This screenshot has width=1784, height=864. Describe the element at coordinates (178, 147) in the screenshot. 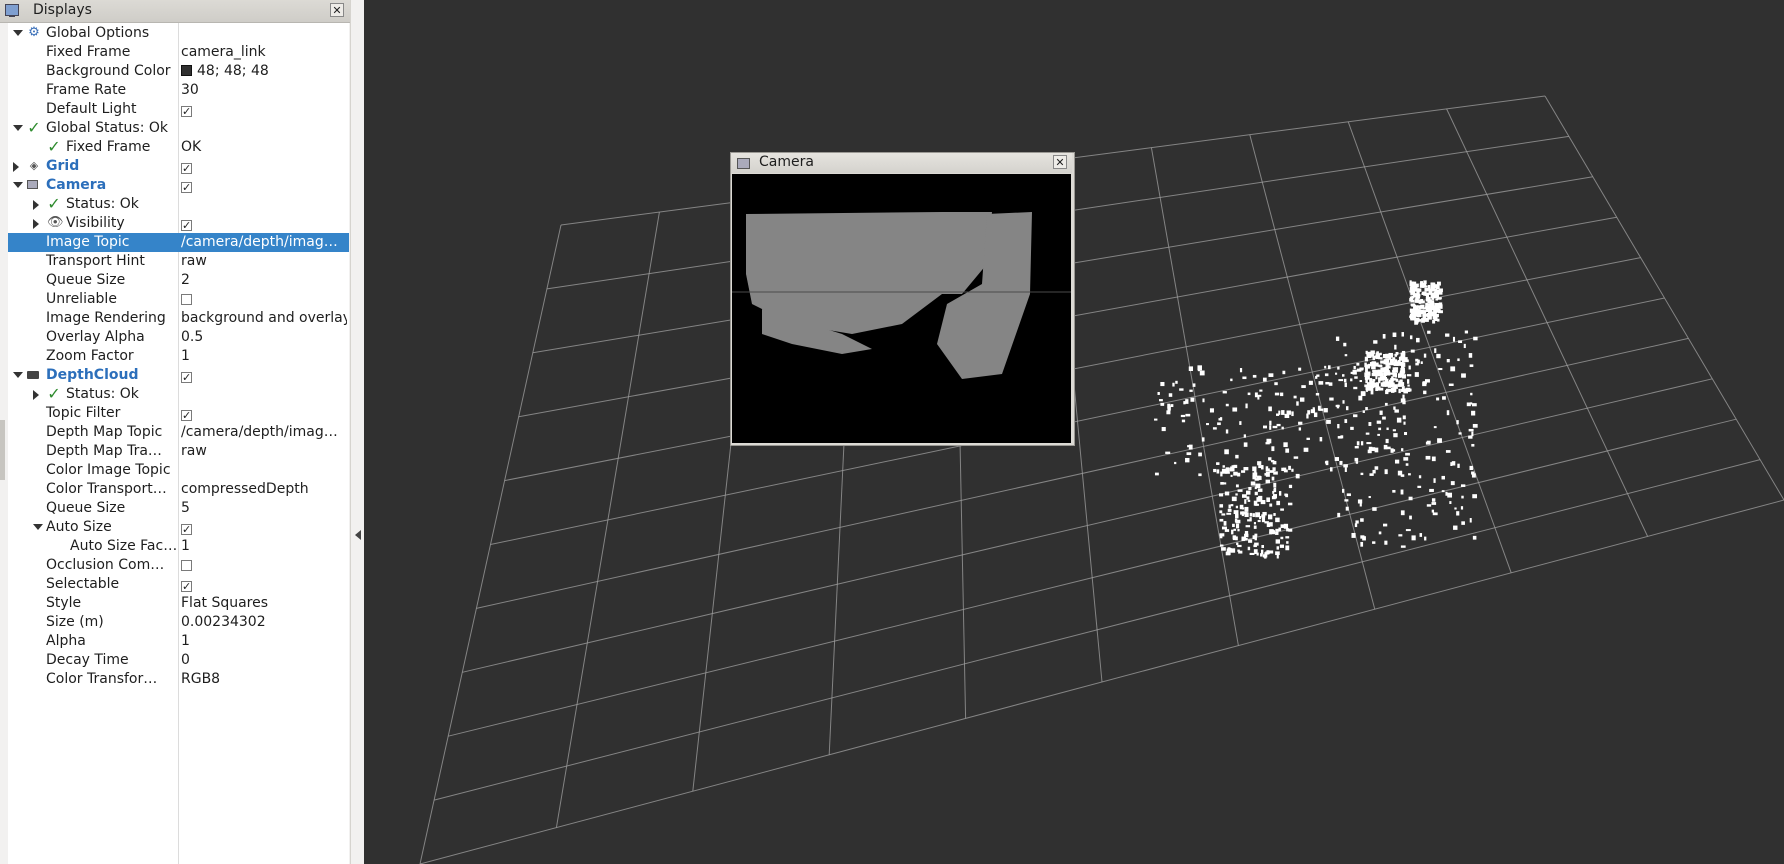

I see `tree-row: ✓ Fixed Frame OK` at that location.